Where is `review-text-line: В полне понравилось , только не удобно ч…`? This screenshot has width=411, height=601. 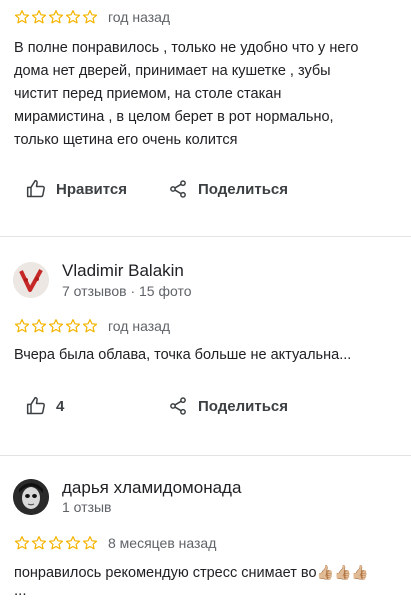
review-text-line: В полне понравилось , только не удобно ч… is located at coordinates (186, 48).